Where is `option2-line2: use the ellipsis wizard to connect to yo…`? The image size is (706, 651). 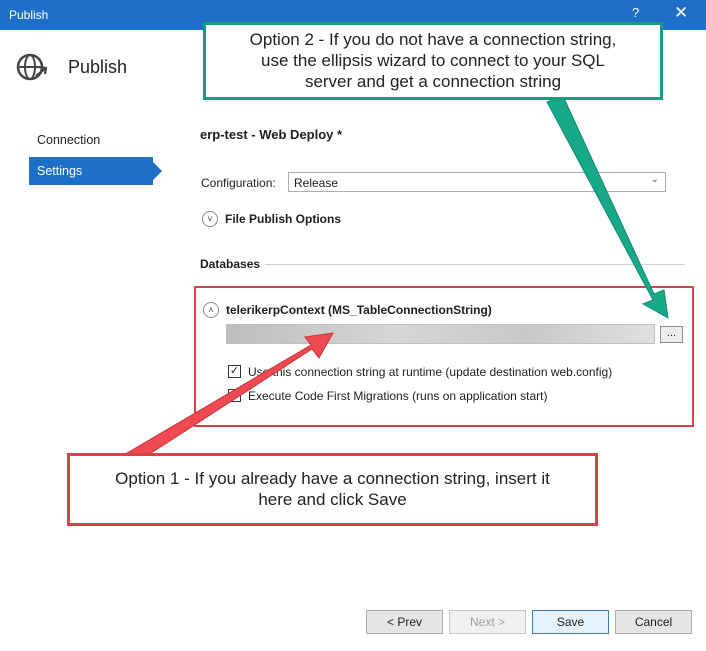
option2-line2: use the ellipsis wizard to connect to yo… is located at coordinates (433, 60).